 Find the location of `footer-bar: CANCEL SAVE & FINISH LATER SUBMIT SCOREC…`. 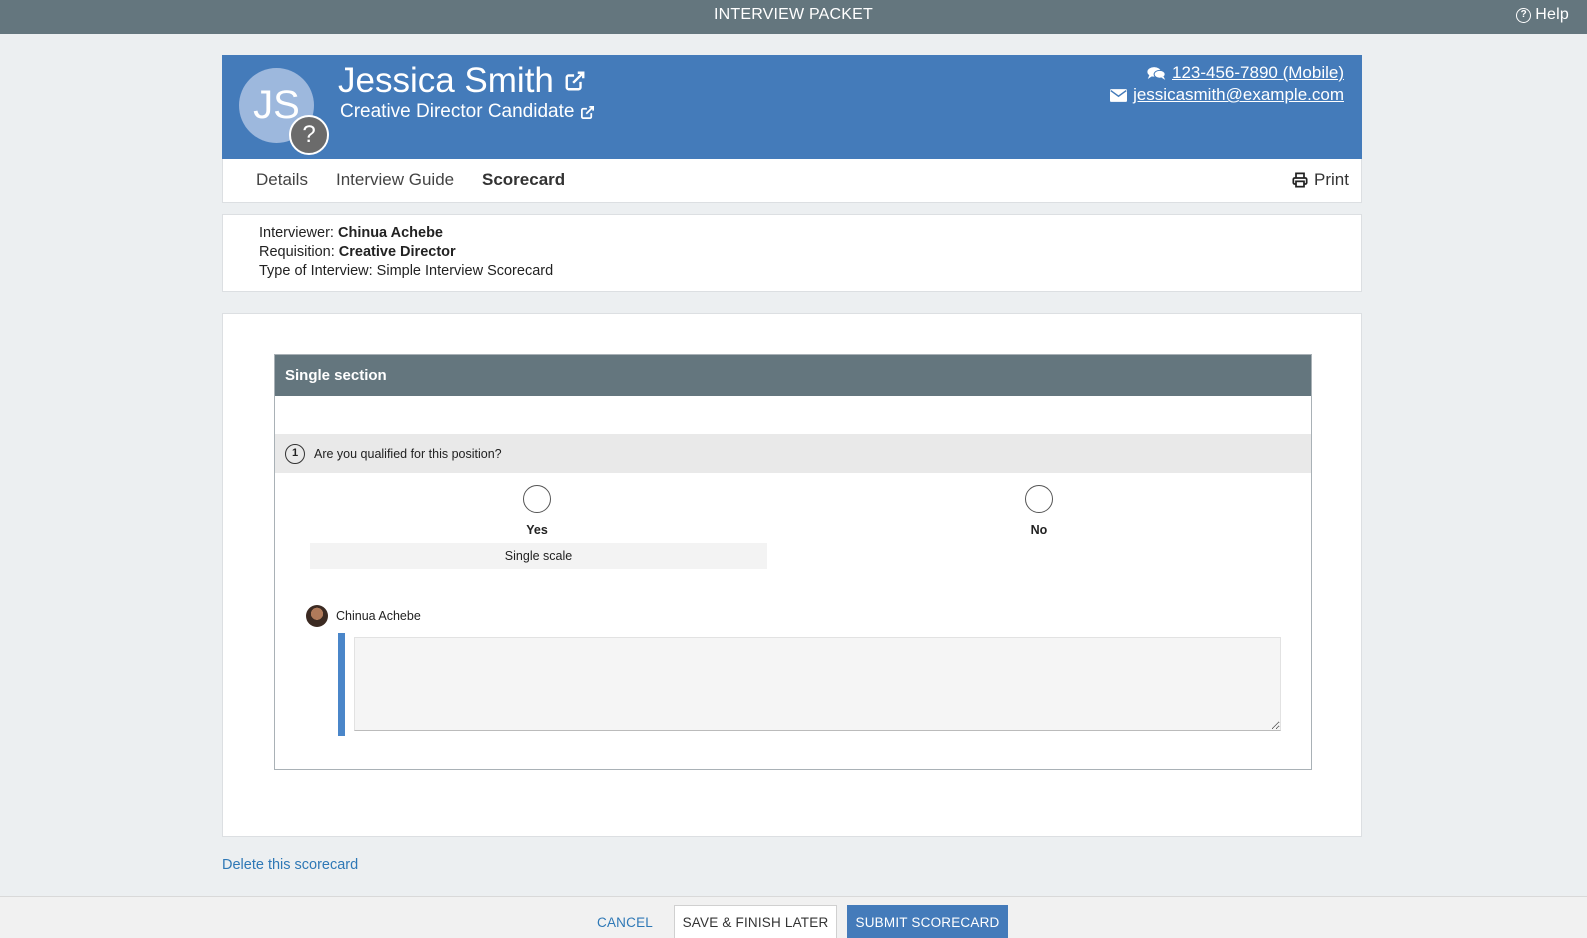

footer-bar: CANCEL SAVE & FINISH LATER SUBMIT SCOREC… is located at coordinates (793, 917).